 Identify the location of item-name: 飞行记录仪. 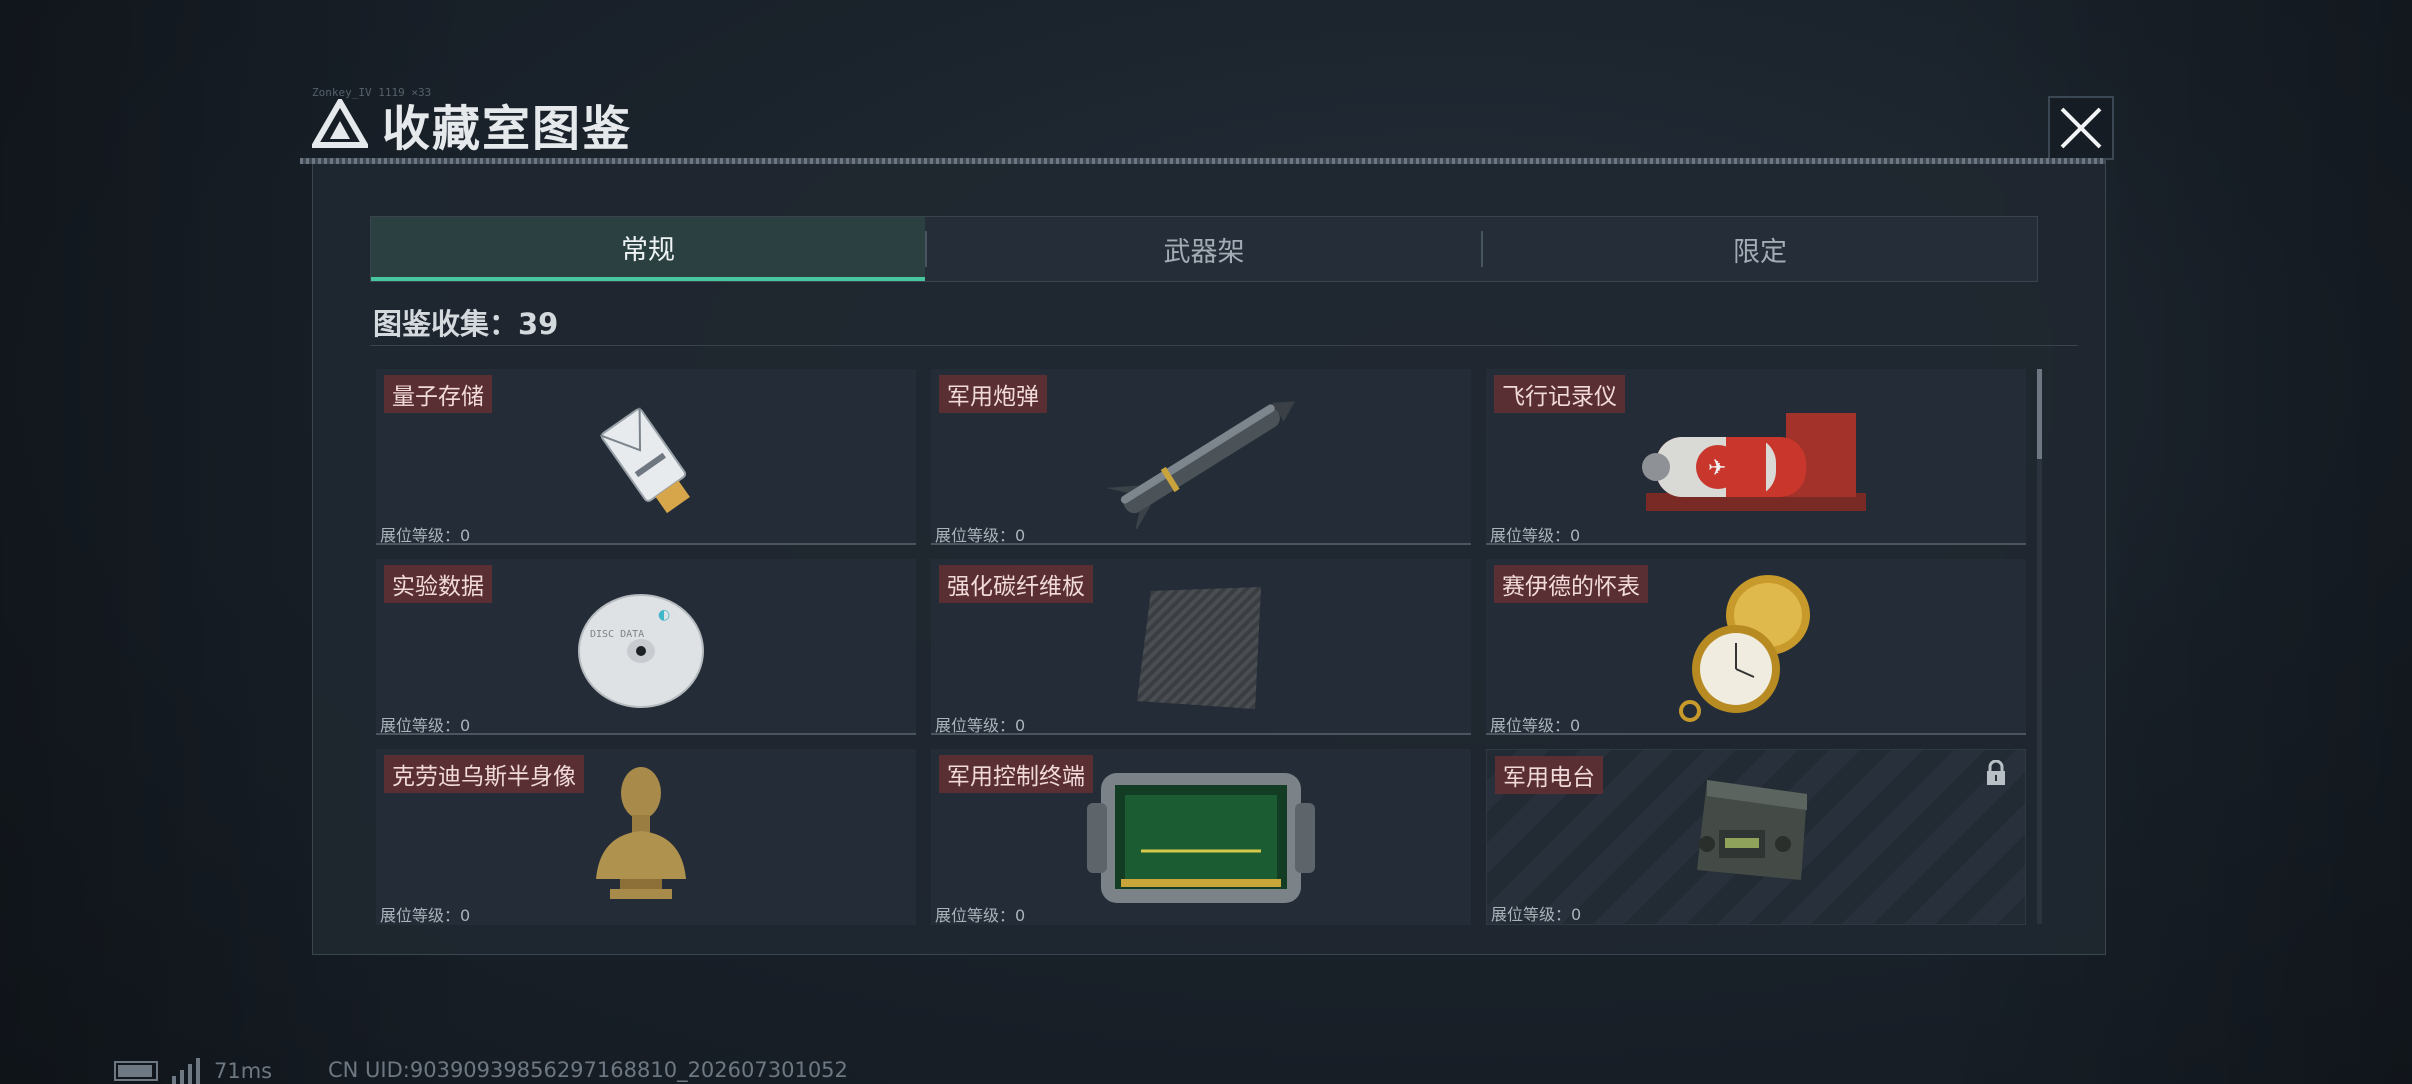
(1559, 394).